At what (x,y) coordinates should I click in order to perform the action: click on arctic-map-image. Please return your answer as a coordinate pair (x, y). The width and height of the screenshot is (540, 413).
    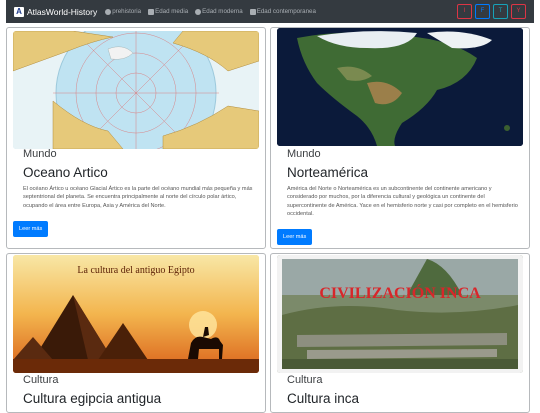
    Looking at the image, I should click on (136, 90).